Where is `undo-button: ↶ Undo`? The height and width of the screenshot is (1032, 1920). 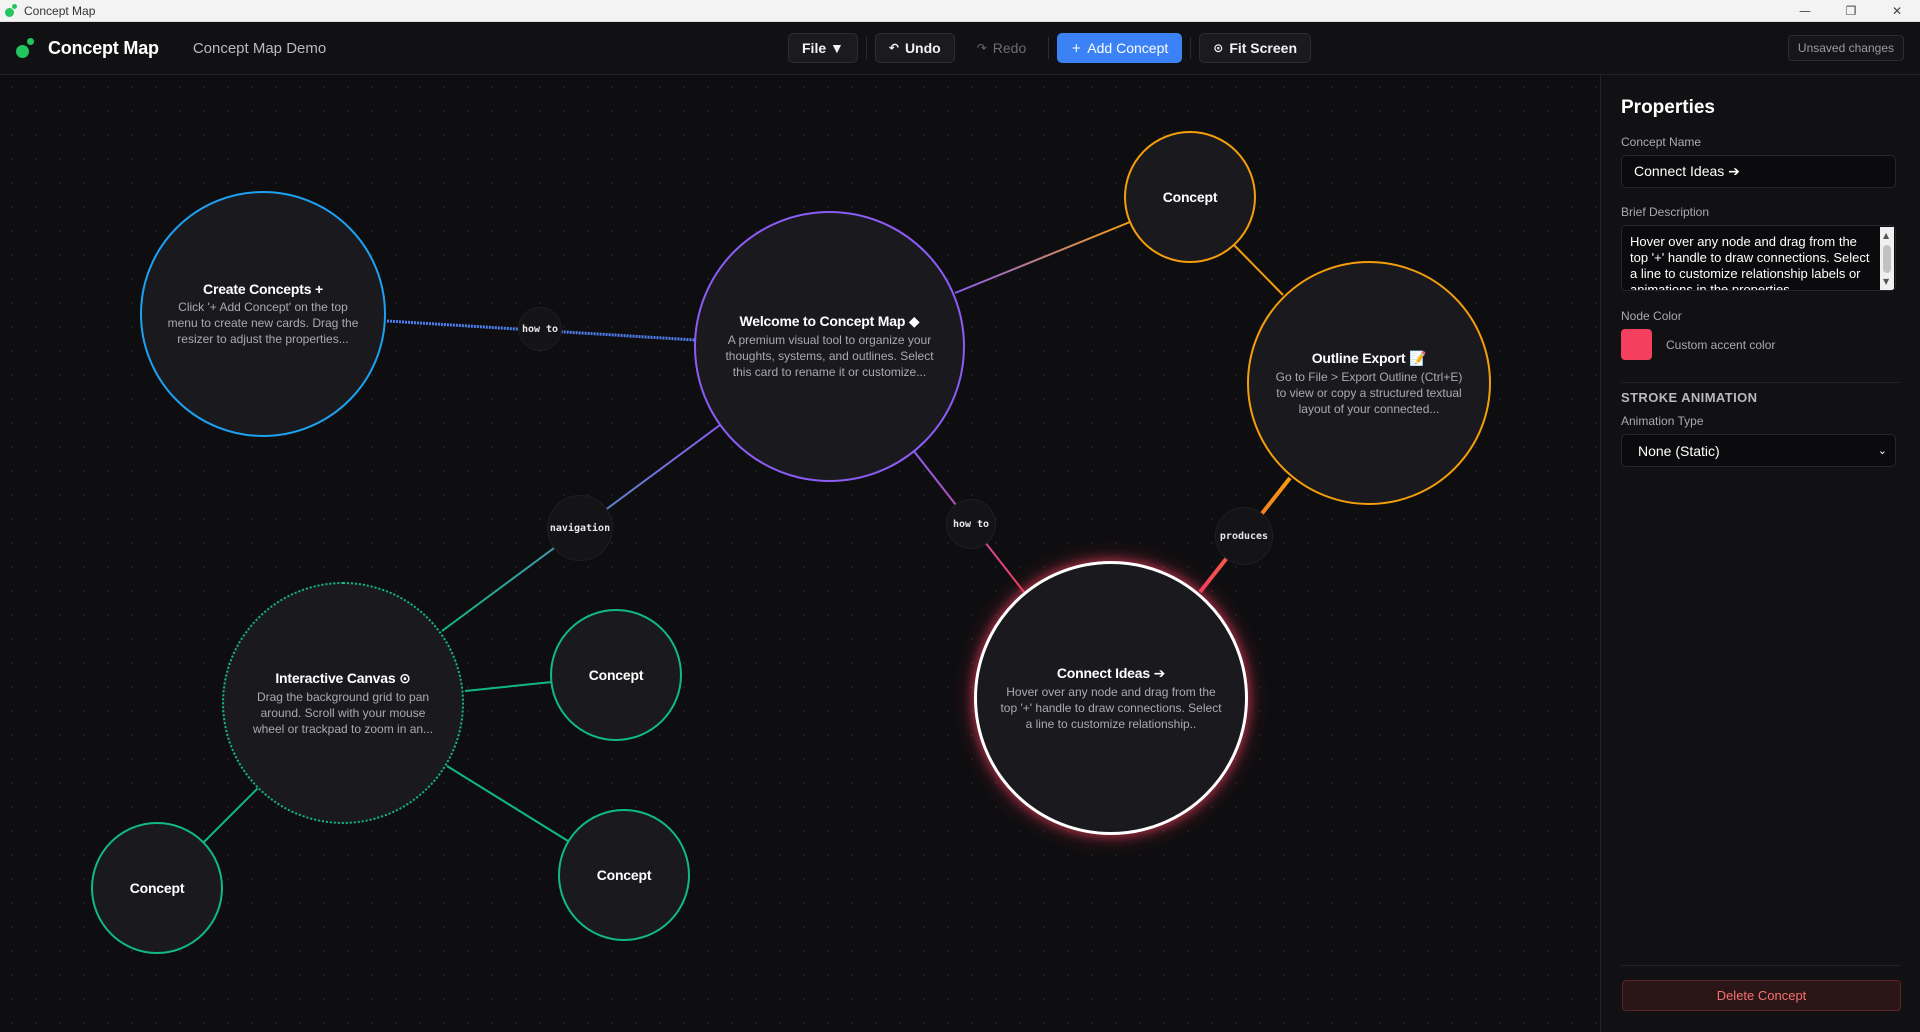 undo-button: ↶ Undo is located at coordinates (914, 48).